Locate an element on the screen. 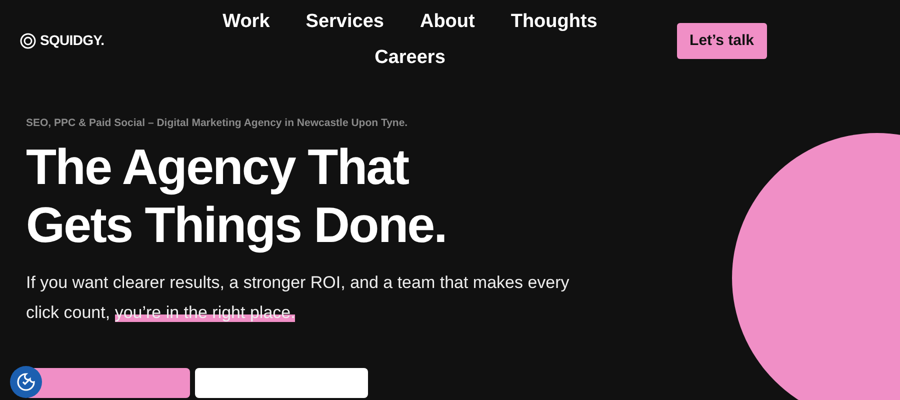 The image size is (900, 400). logo-icon is located at coordinates (28, 40).